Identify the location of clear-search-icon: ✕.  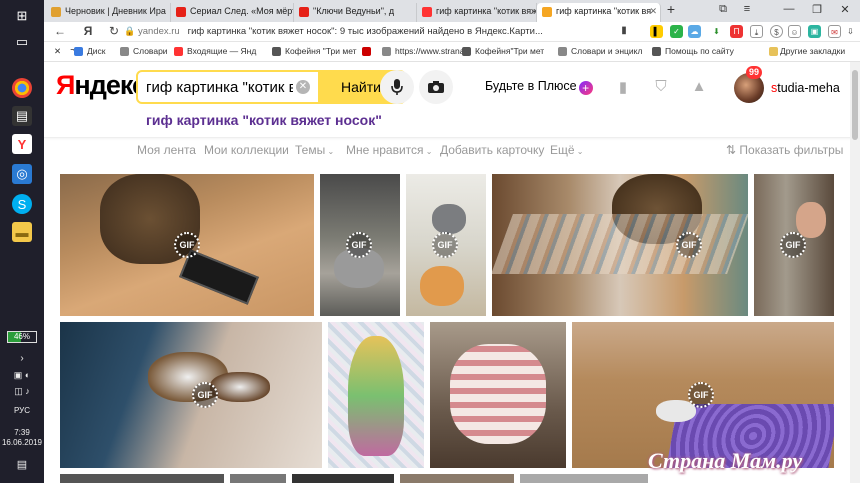
(303, 87).